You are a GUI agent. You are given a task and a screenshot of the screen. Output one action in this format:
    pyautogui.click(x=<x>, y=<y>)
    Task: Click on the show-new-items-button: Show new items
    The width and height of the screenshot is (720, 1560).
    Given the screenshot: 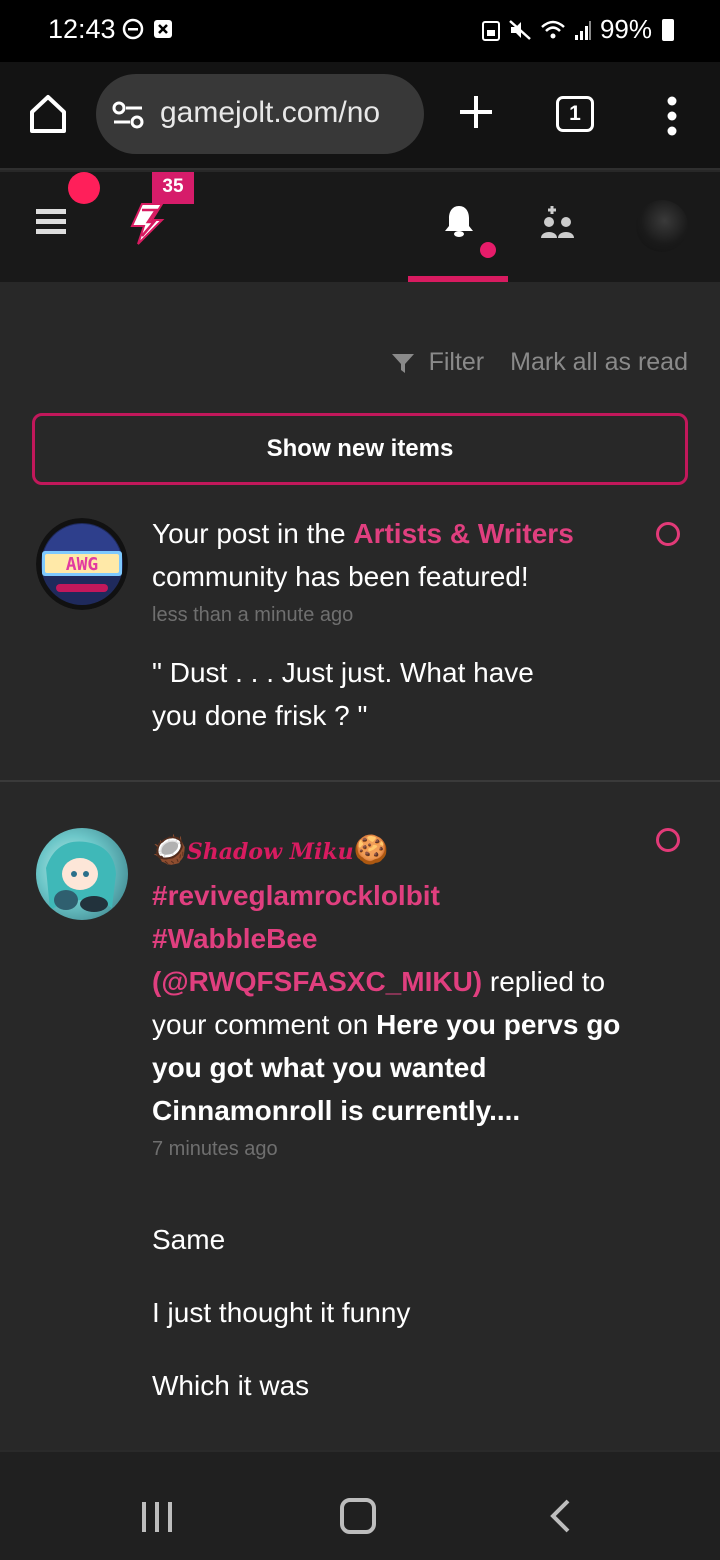 What is the action you would take?
    pyautogui.click(x=360, y=449)
    